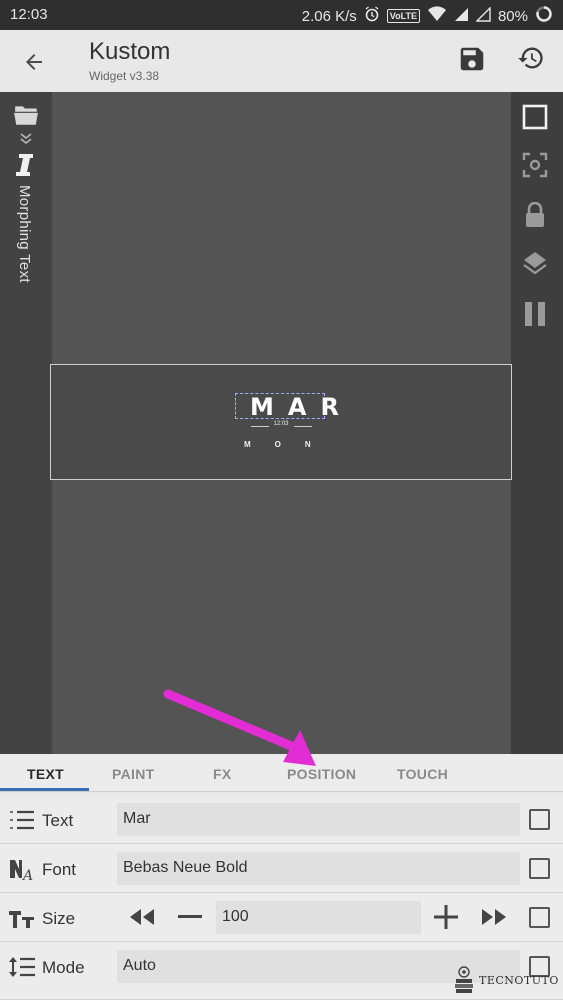  Describe the element at coordinates (329, 16) in the screenshot. I see `network-speed: 2.06 K/s` at that location.